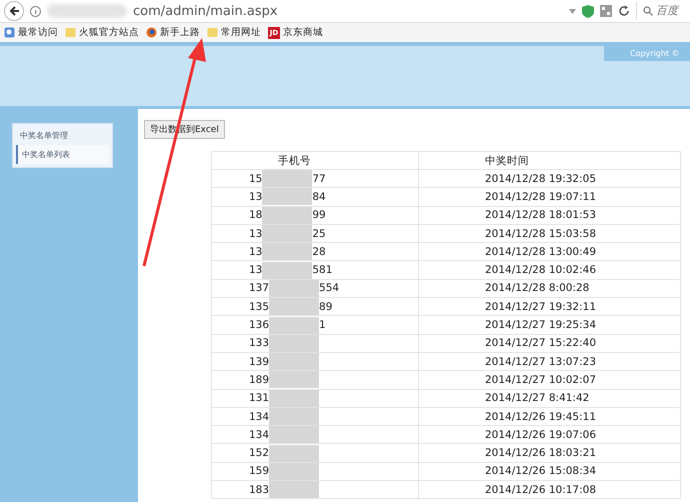  What do you see at coordinates (549, 435) in the screenshot?
I see `table-cell: 2014/12/26 19:07:06` at bounding box center [549, 435].